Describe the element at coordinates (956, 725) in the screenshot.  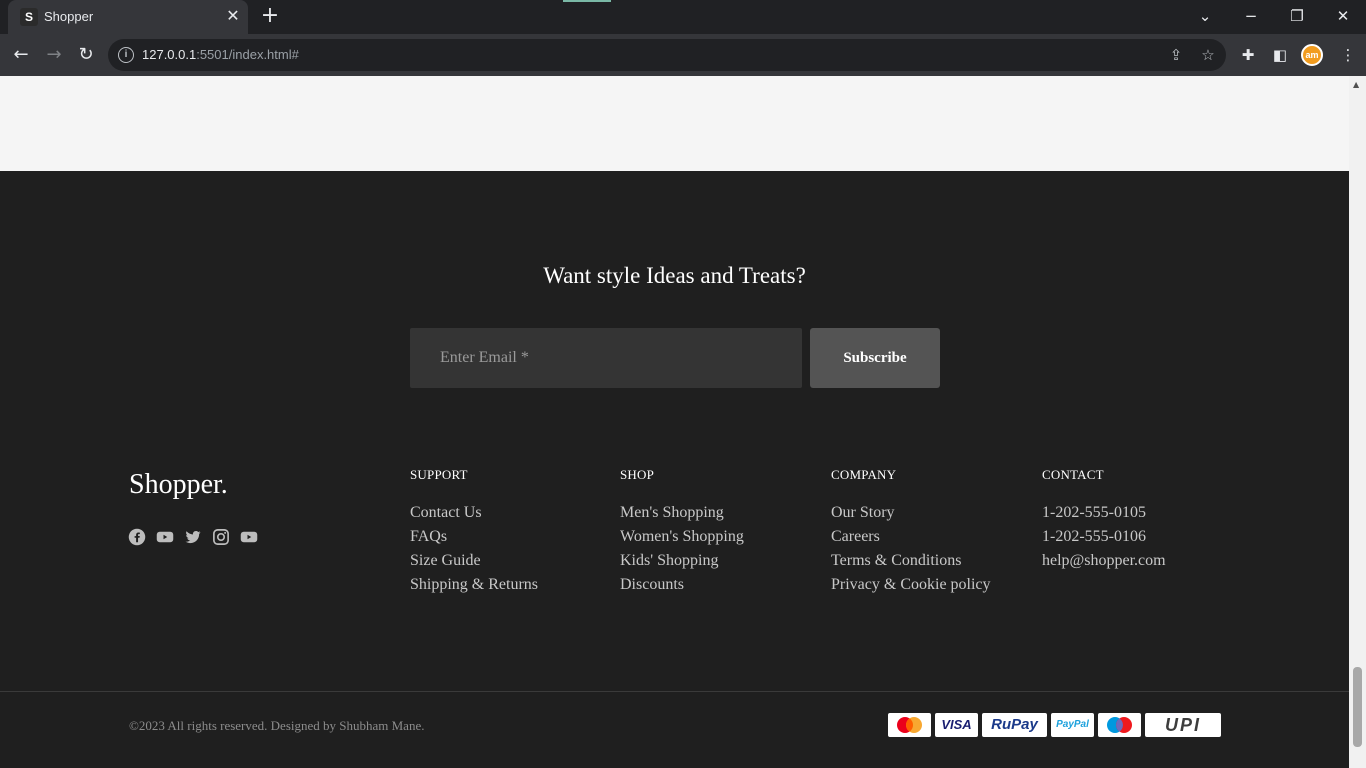
I see `visa-icon: VISA` at that location.